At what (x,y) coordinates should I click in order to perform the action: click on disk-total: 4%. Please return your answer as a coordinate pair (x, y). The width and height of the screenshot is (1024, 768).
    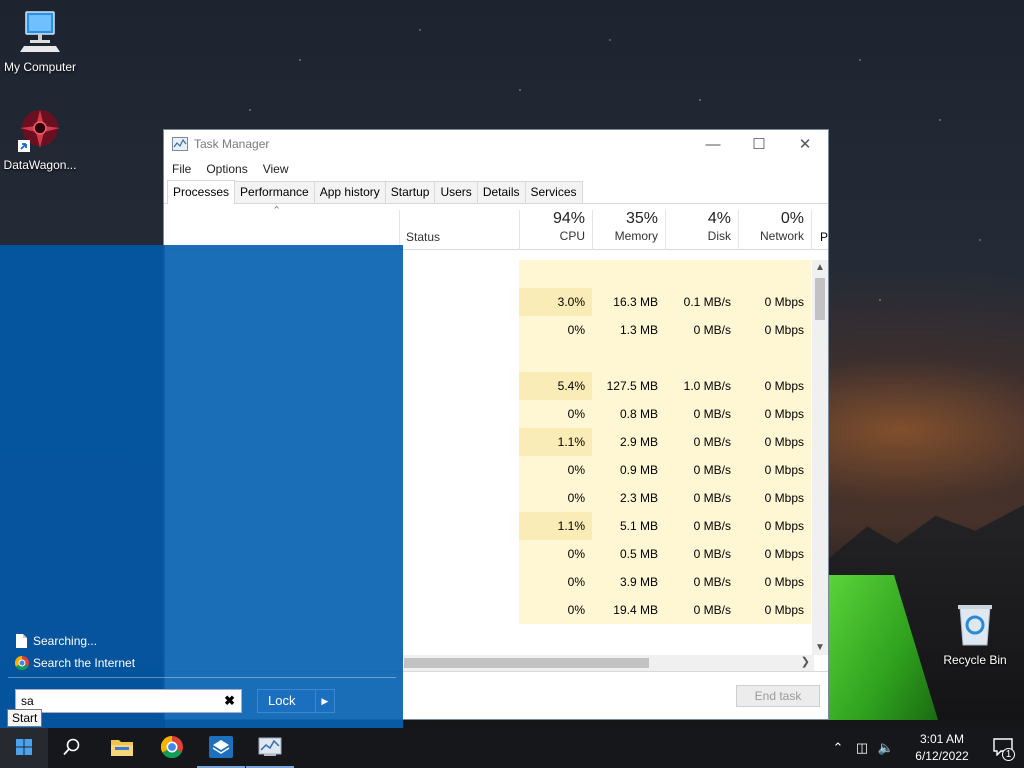
    Looking at the image, I should click on (719, 218).